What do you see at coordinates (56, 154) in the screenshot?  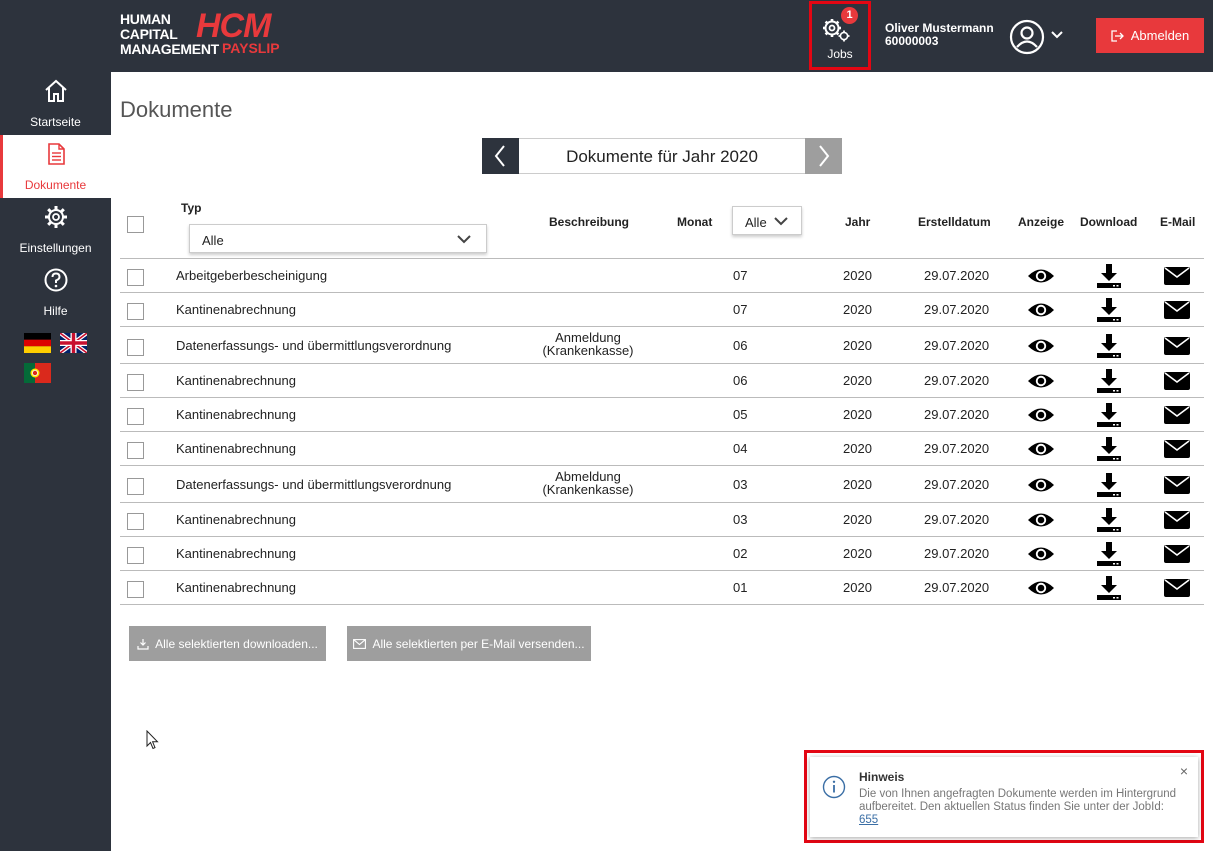 I see `document-icon` at bounding box center [56, 154].